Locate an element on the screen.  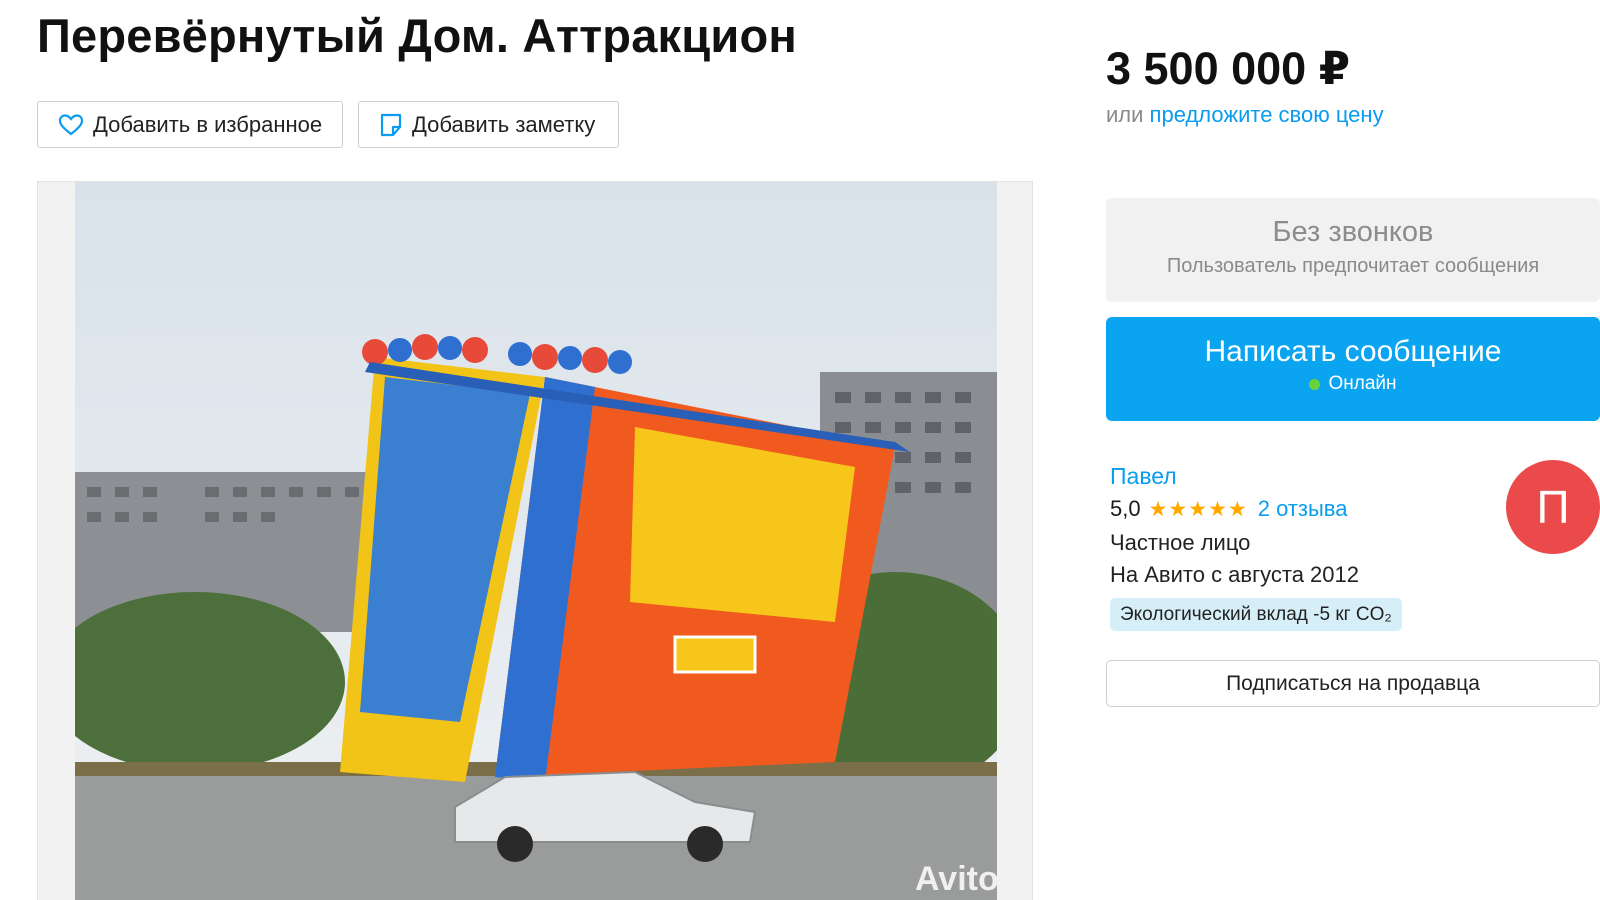
eco-contribution-badge: Экологический вклад -5 кг CO₂ is located at coordinates (1256, 614).